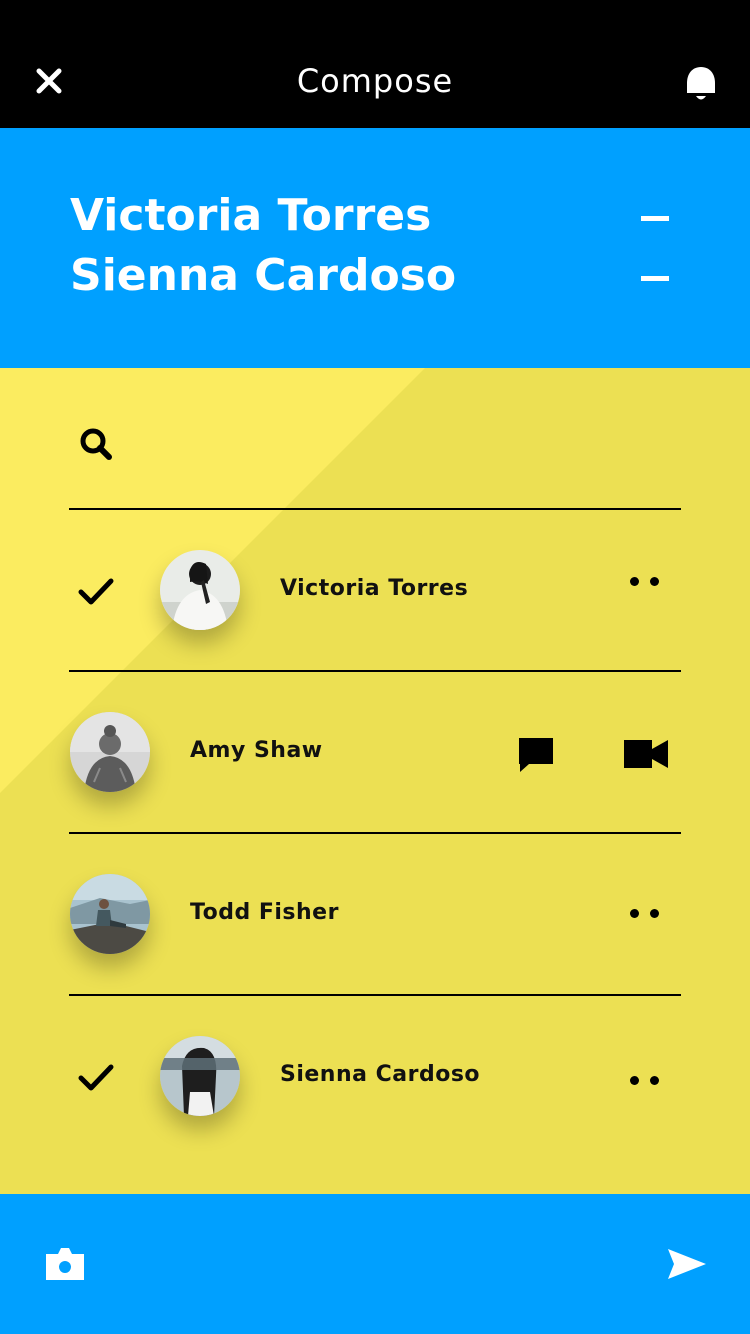 The height and width of the screenshot is (1334, 750). I want to click on list-item: Victoria Torres, so click(375, 590).